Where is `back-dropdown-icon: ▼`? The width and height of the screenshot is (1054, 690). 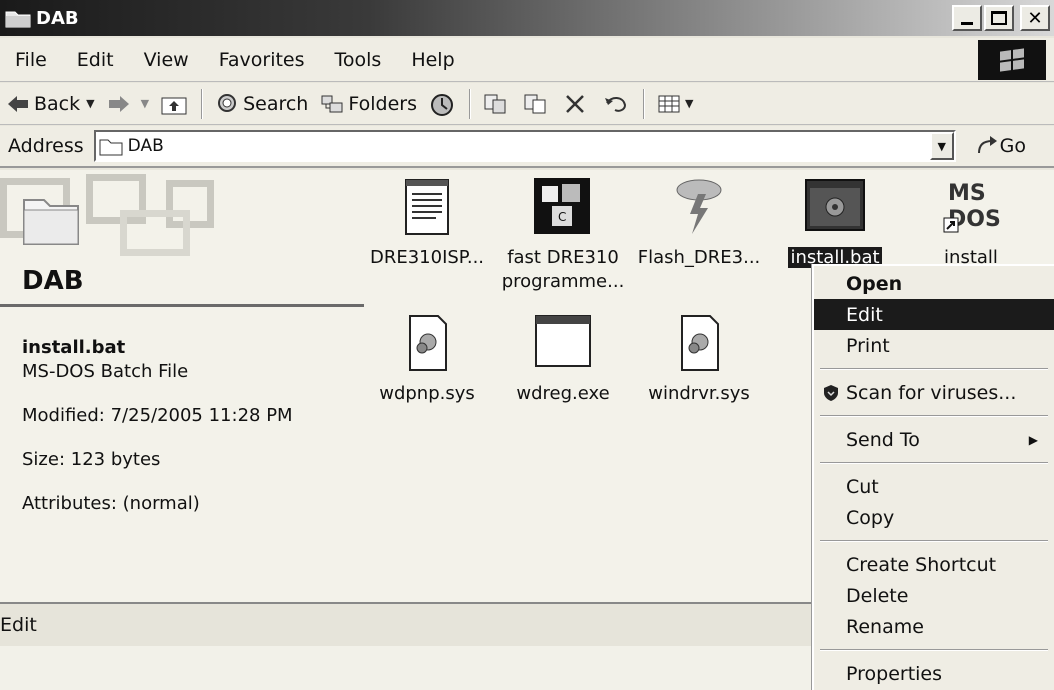
back-dropdown-icon: ▼ is located at coordinates (90, 103).